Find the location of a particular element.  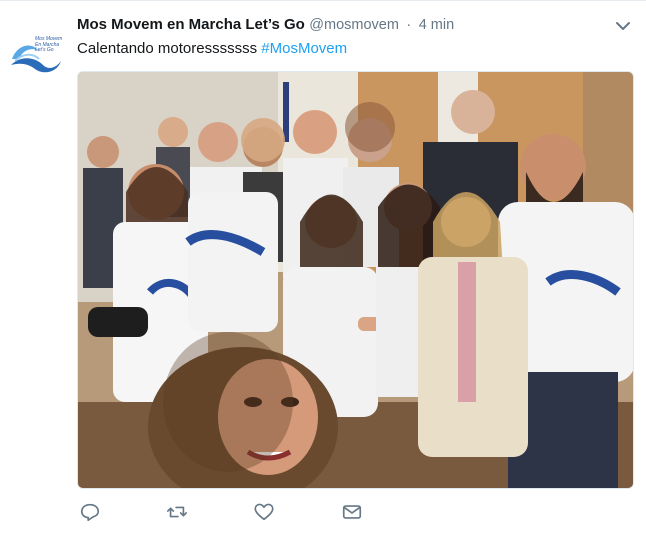

tweet-menu-button is located at coordinates (623, 25).